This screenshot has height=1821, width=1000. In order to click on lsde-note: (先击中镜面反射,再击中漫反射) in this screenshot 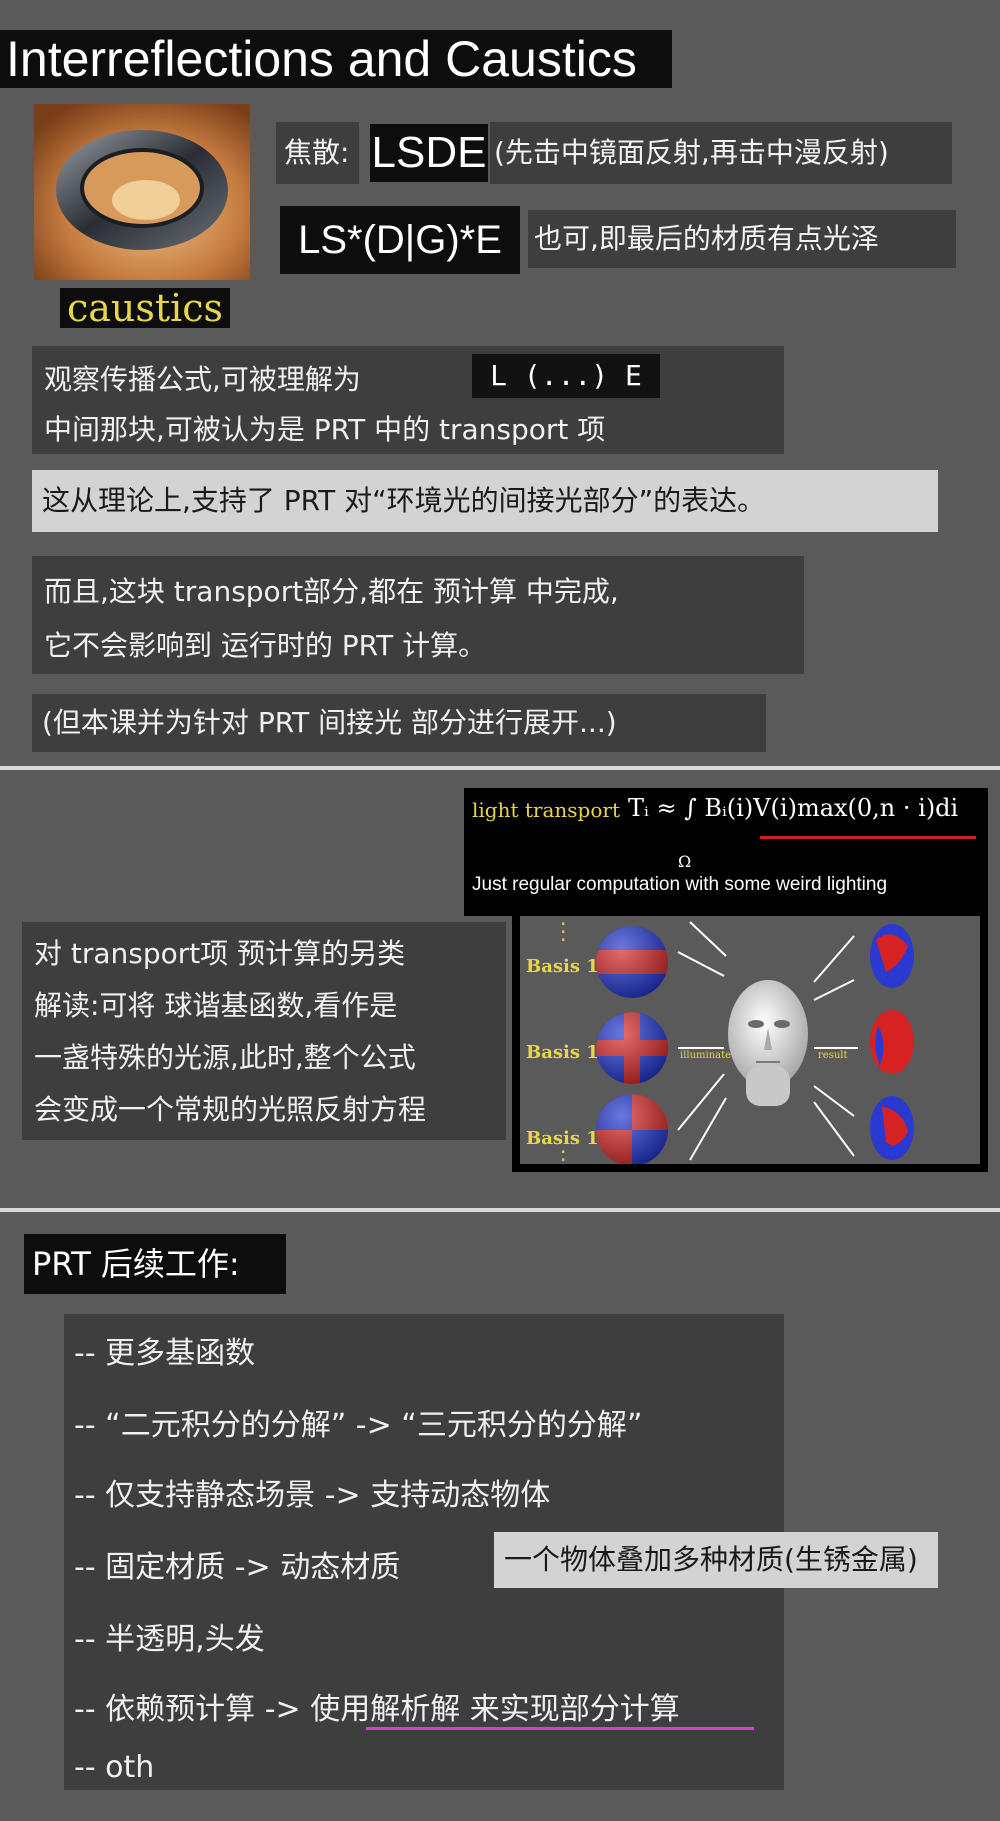, I will do `click(721, 153)`.